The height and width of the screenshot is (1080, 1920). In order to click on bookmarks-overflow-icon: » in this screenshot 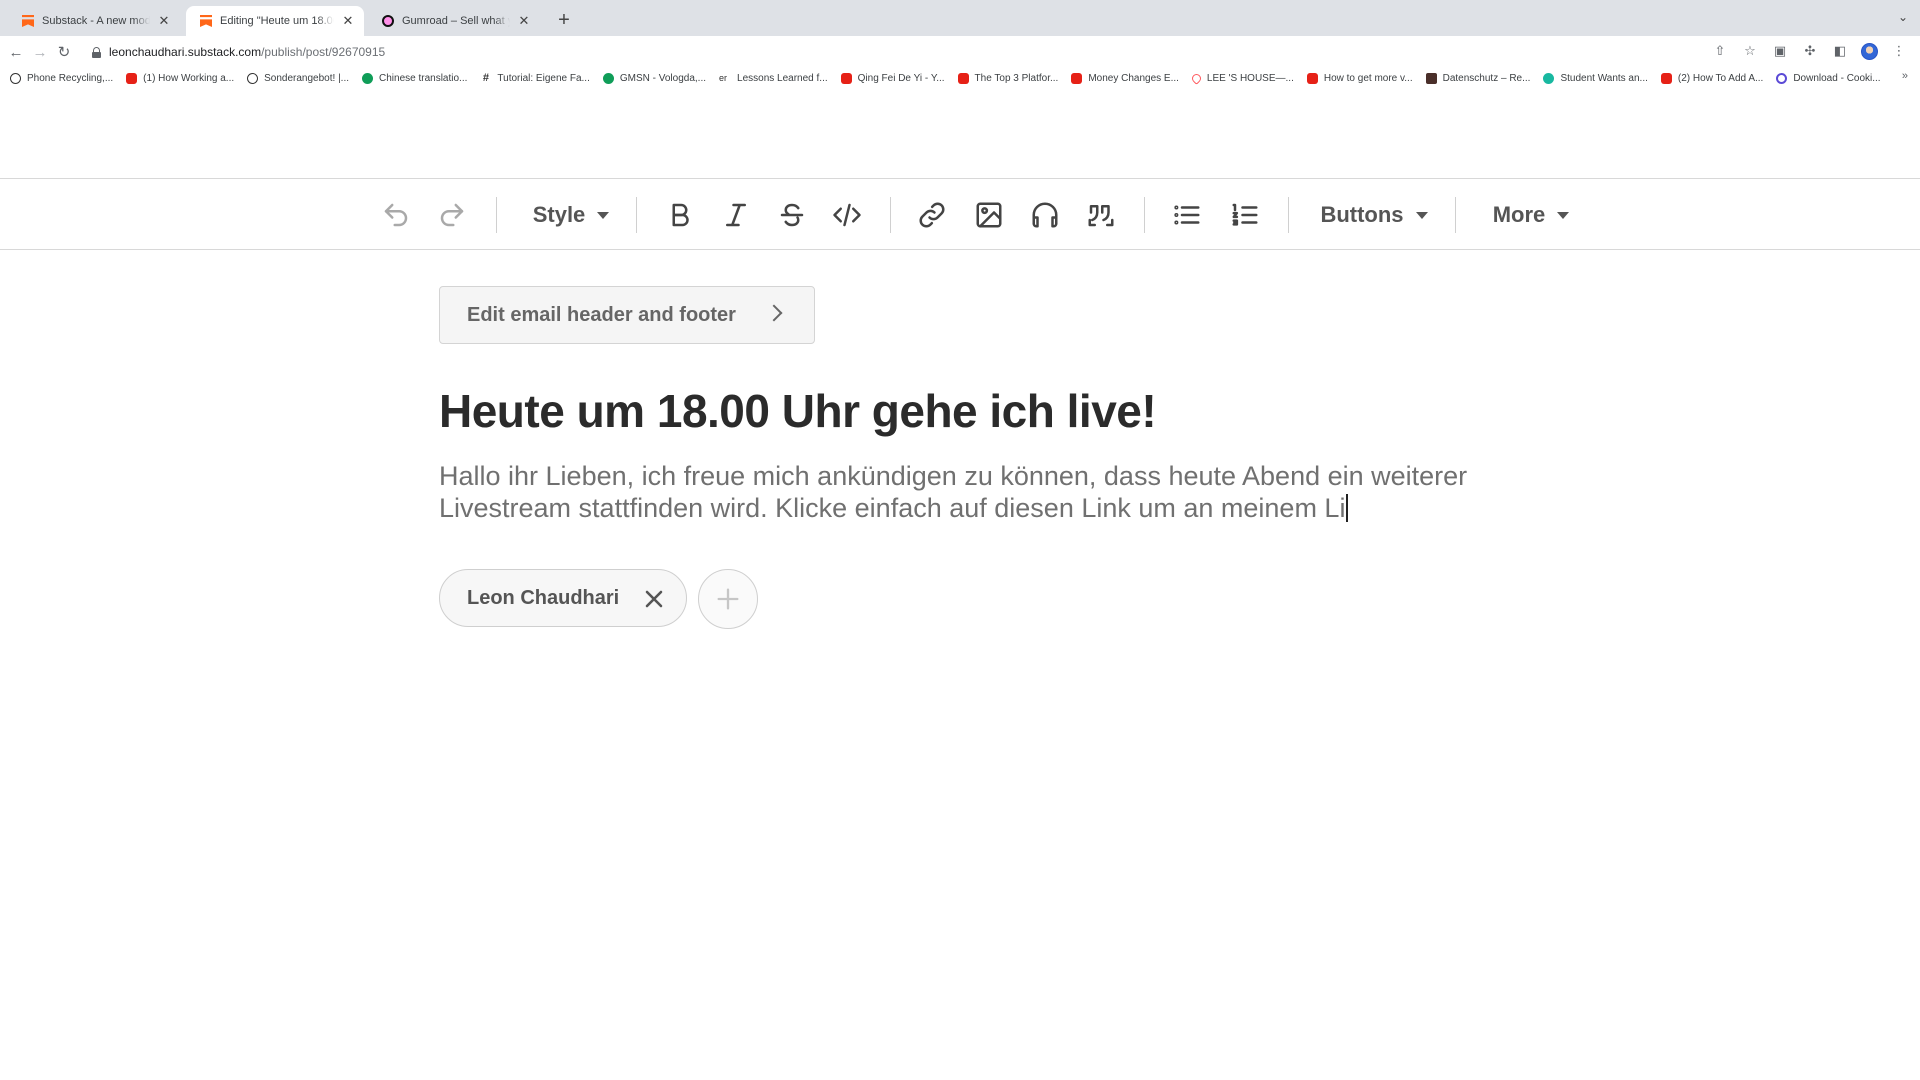, I will do `click(1905, 76)`.